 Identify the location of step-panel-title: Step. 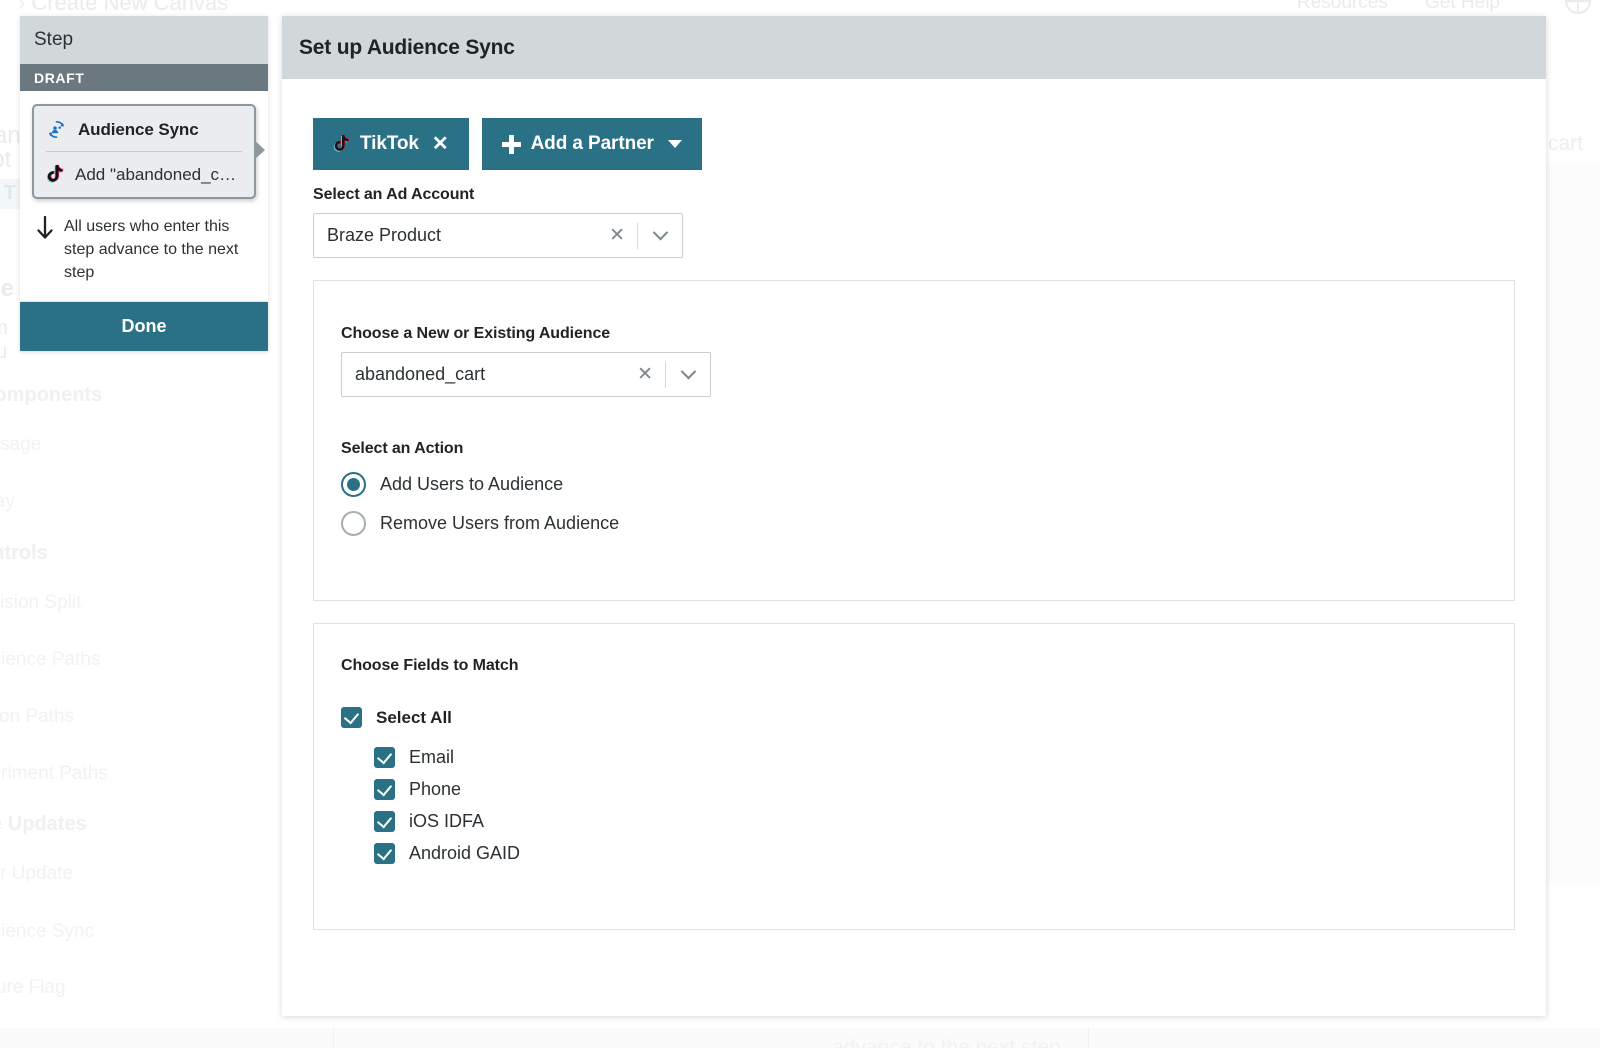
(54, 39).